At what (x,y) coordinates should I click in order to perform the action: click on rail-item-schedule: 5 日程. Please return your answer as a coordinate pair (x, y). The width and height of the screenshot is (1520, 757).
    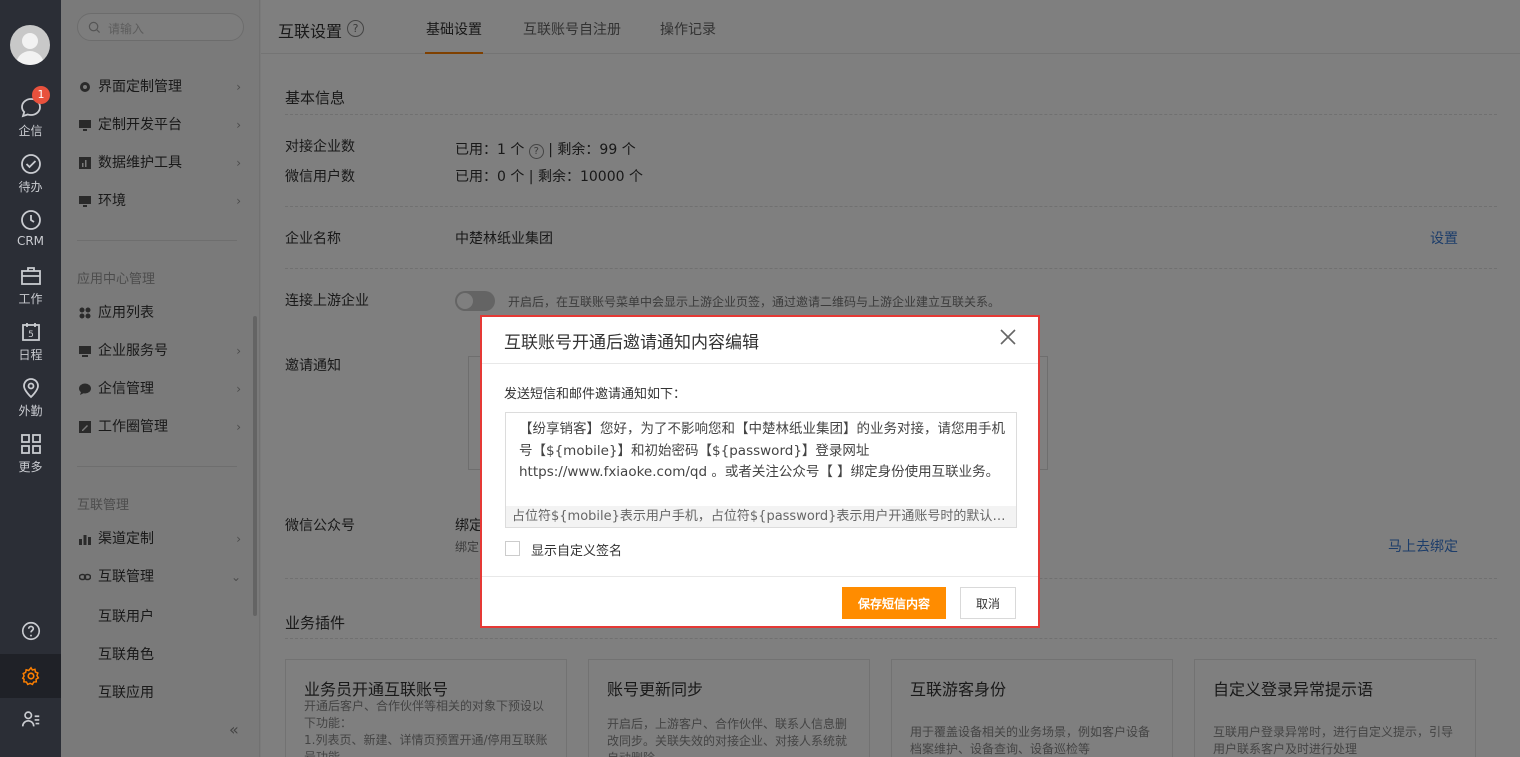
    Looking at the image, I should click on (30, 341).